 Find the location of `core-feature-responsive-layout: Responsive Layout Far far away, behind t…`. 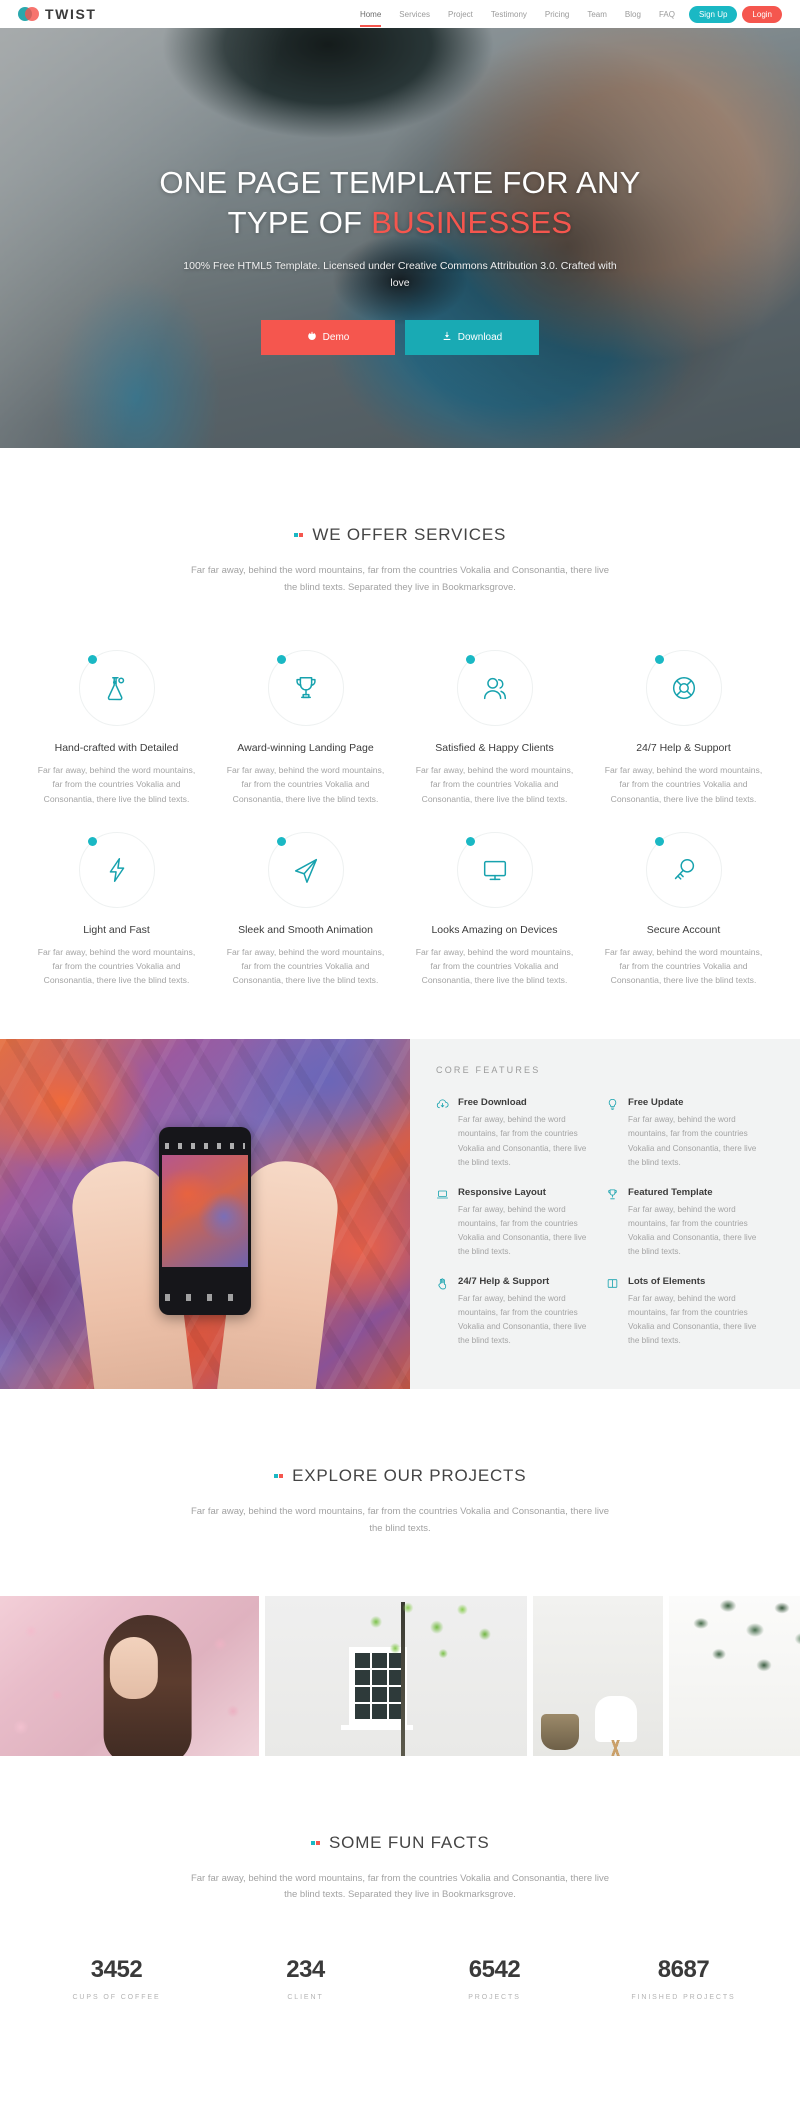

core-feature-responsive-layout: Responsive Layout Far far away, behind t… is located at coordinates (521, 1223).